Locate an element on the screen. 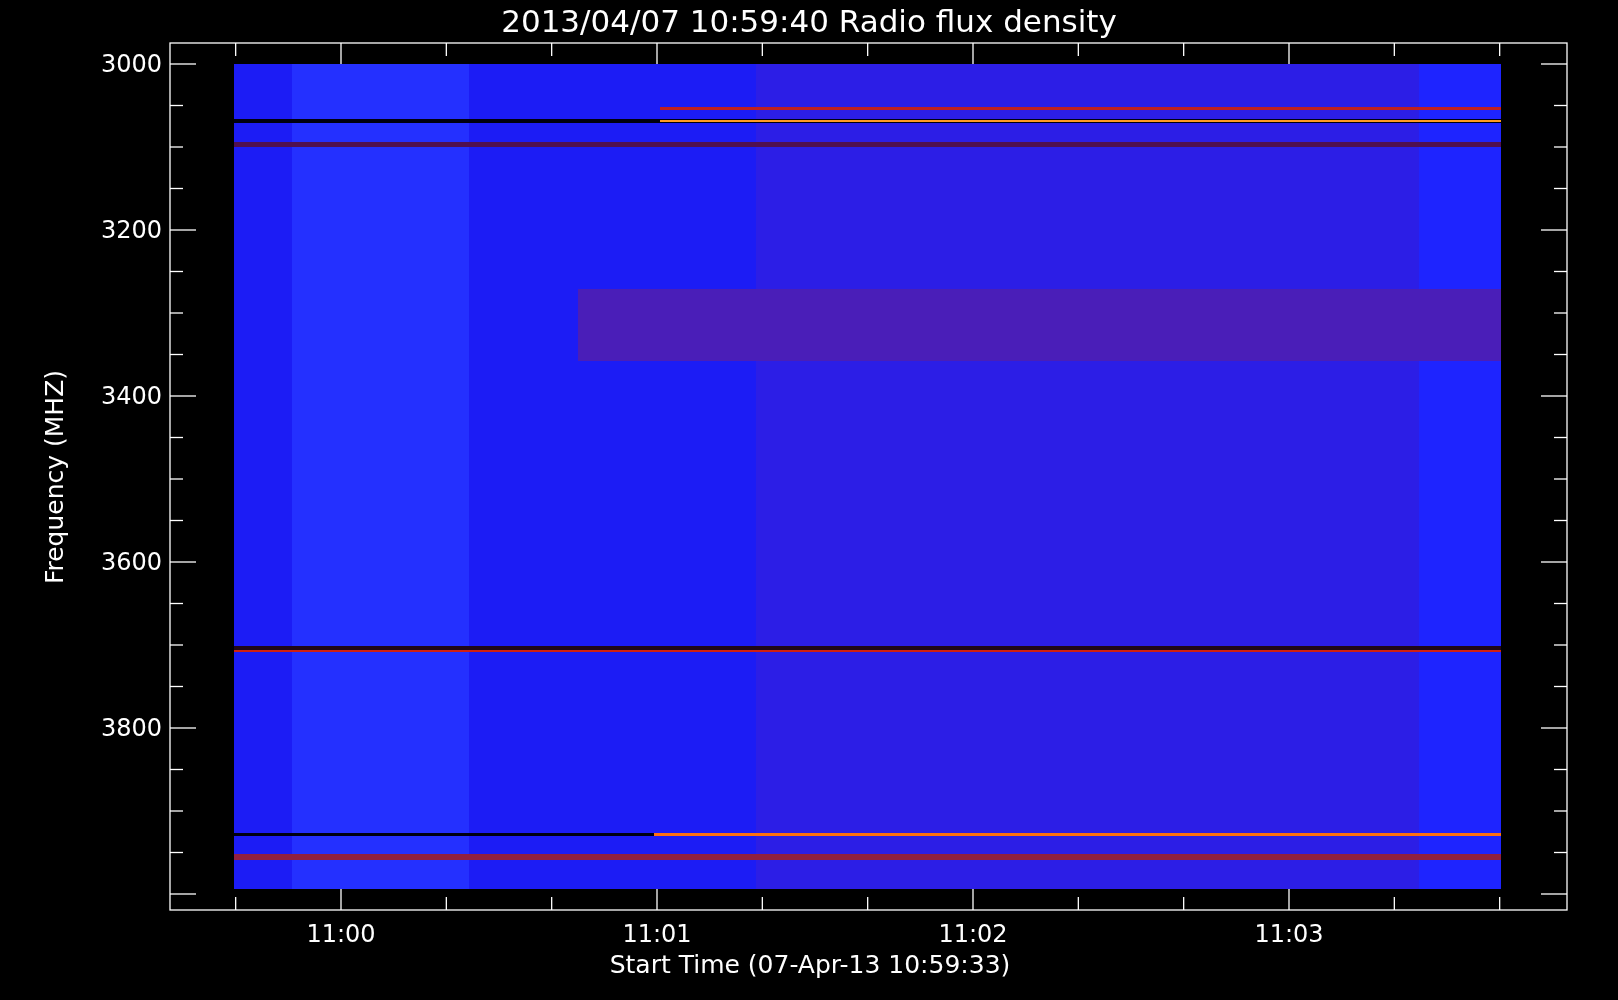 The image size is (1618, 1000). x-tick-label: 11:03 is located at coordinates (1289, 934).